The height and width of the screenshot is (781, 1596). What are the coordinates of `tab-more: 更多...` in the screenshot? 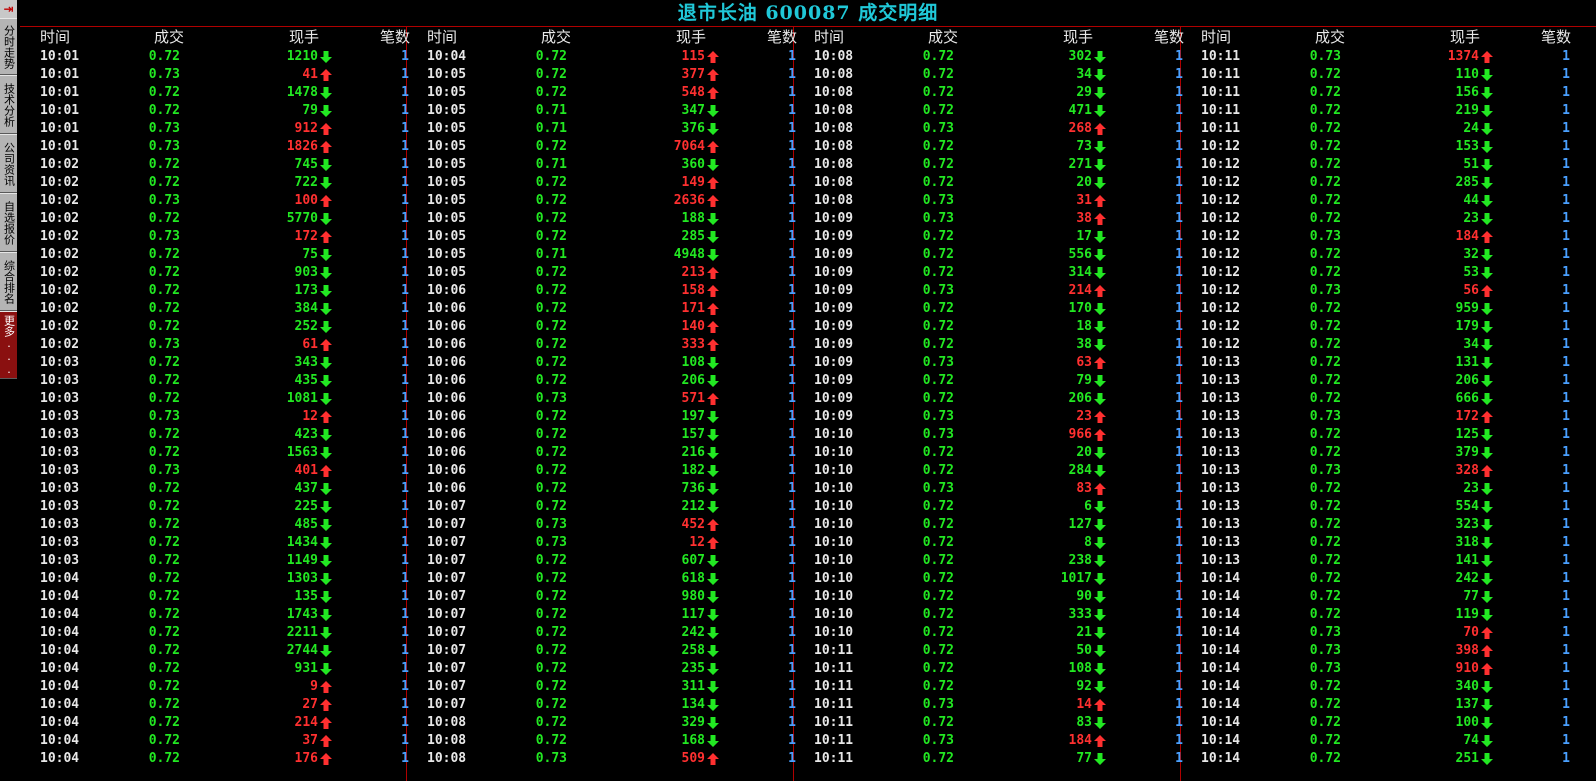 It's located at (8, 345).